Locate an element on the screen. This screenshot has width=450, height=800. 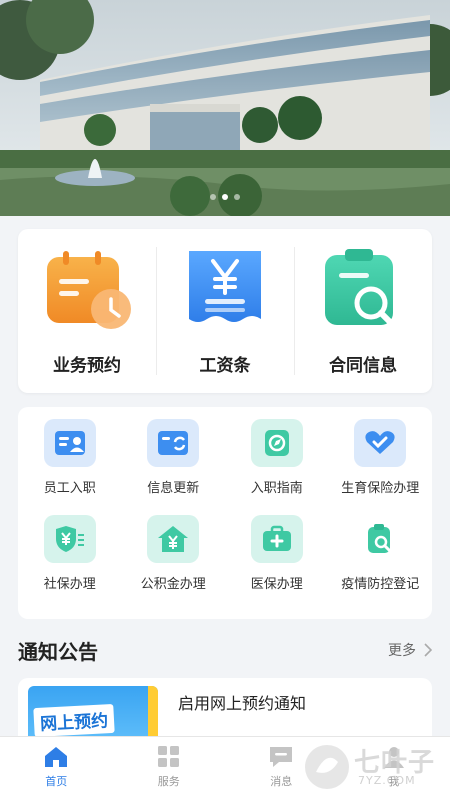
service-label: 信息更新 is located at coordinates (173, 488).